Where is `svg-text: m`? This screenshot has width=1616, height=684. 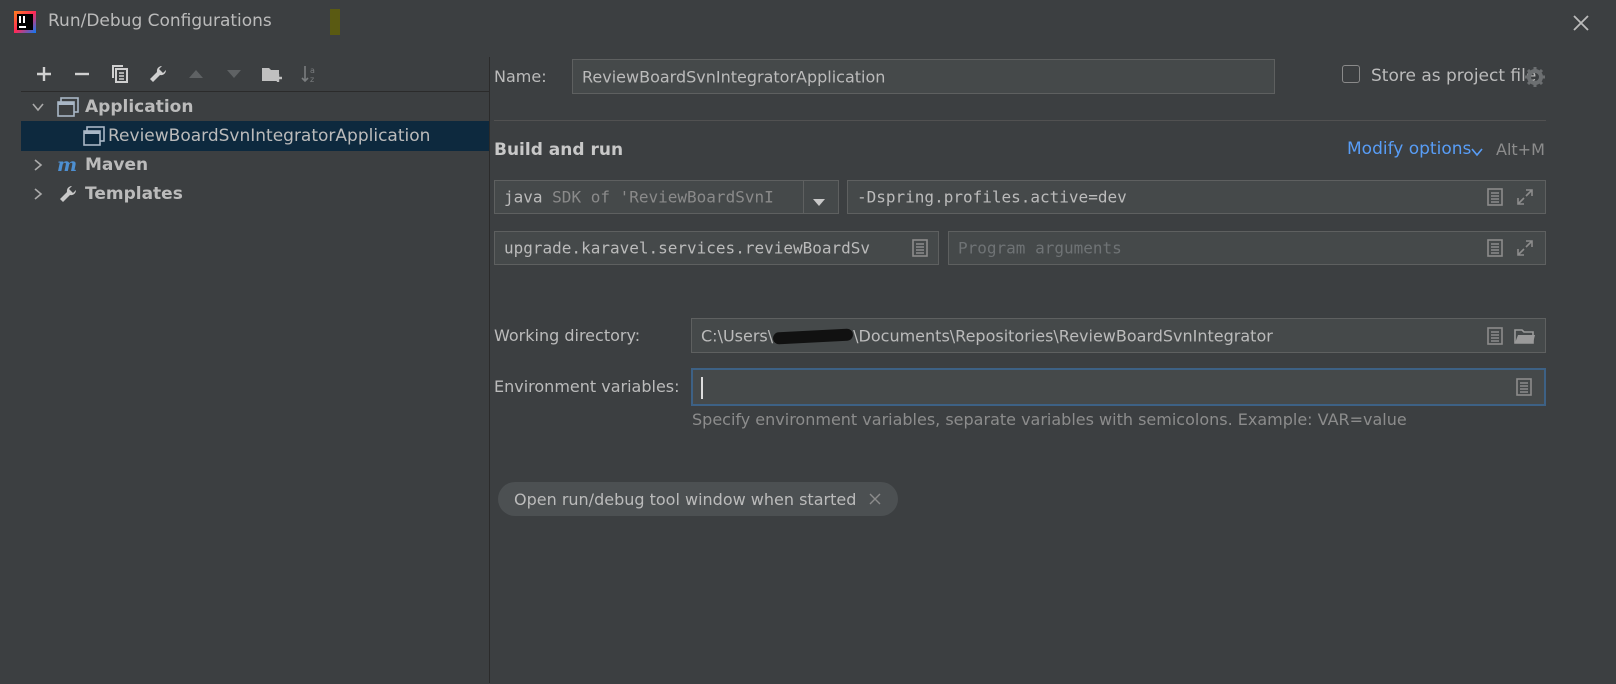 svg-text: m is located at coordinates (67, 165).